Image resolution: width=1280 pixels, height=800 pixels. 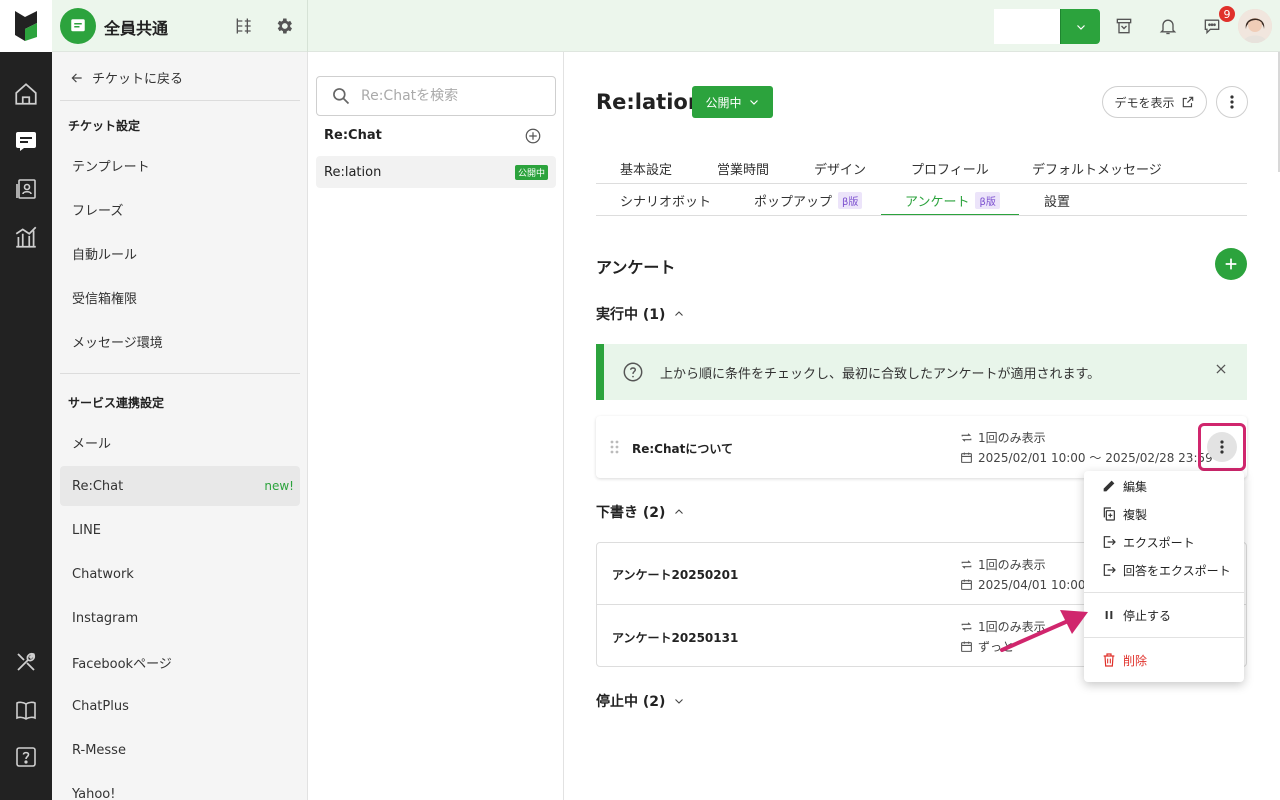 I want to click on frequency-label: 1回のみ表示, so click(x=1012, y=565).